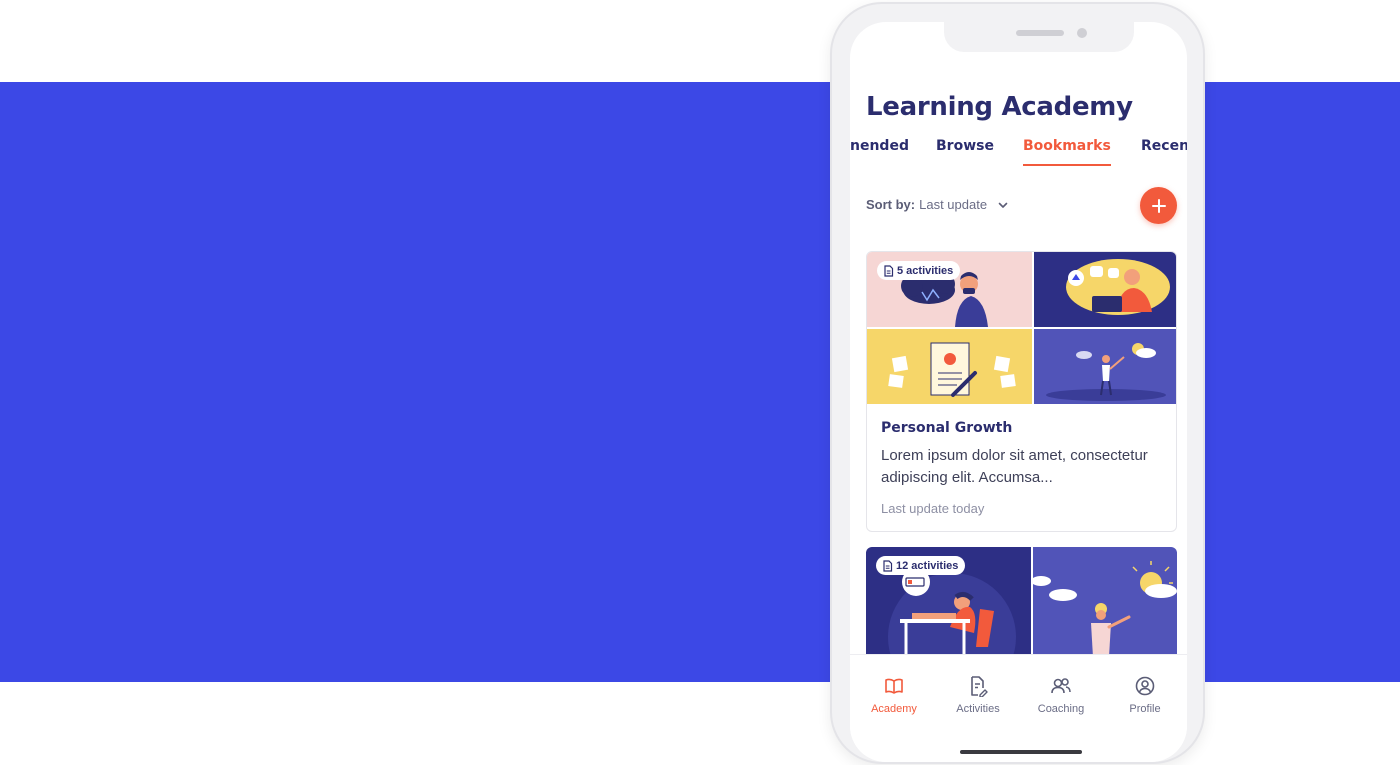  What do you see at coordinates (979, 686) in the screenshot?
I see `document-edit-icon` at bounding box center [979, 686].